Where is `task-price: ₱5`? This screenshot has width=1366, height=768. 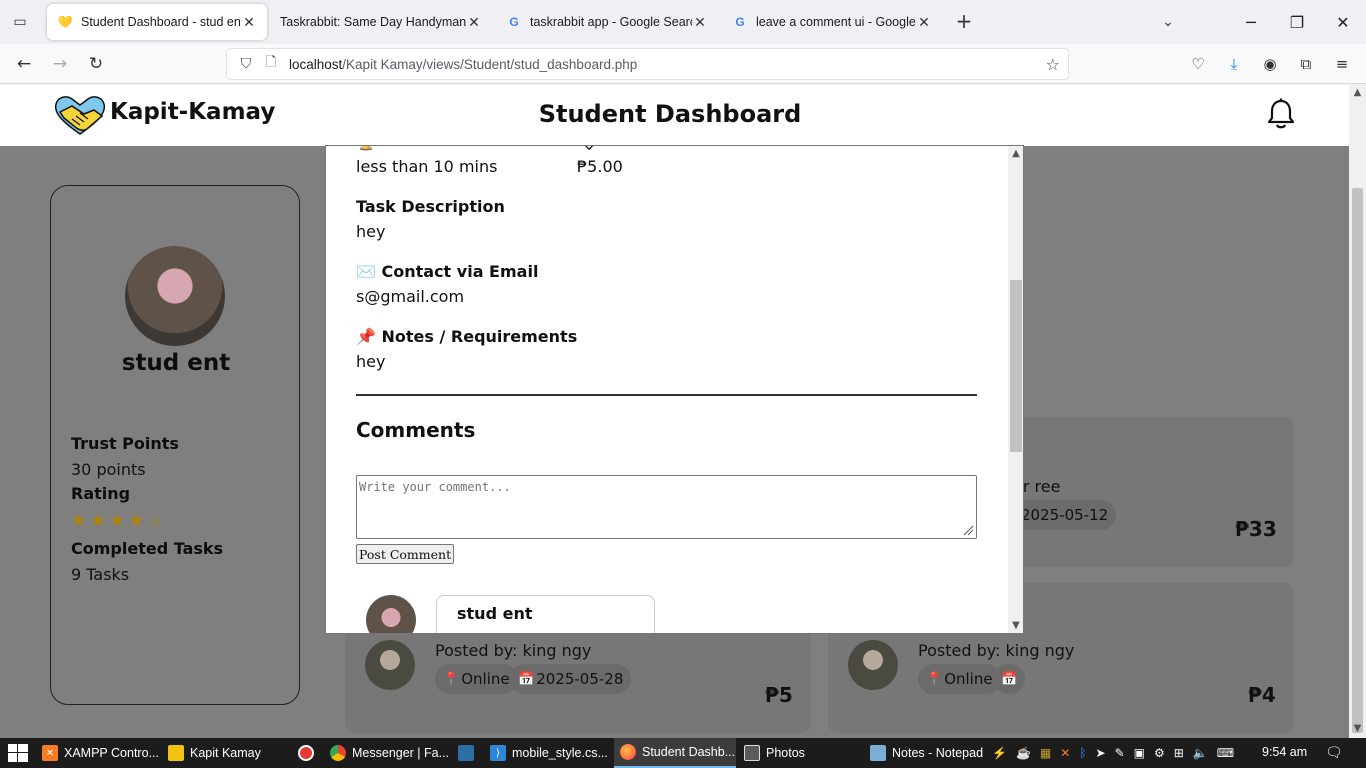
task-price: ₱5 is located at coordinates (779, 695).